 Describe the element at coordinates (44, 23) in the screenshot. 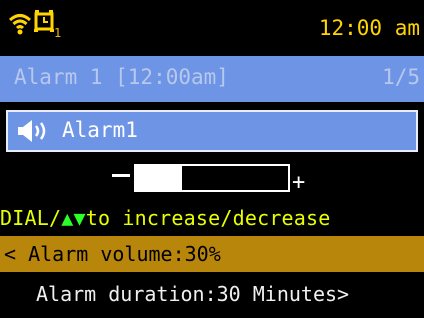

I see `alarm-clock-icon` at that location.